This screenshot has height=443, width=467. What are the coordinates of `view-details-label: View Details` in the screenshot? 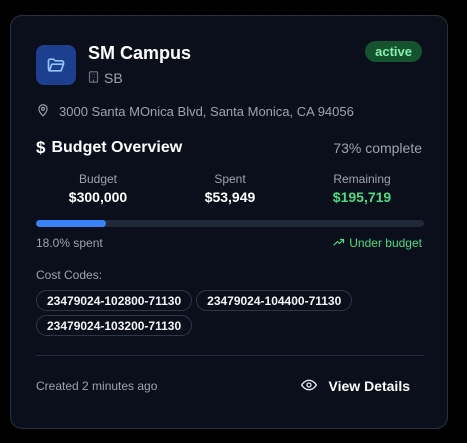 It's located at (369, 386).